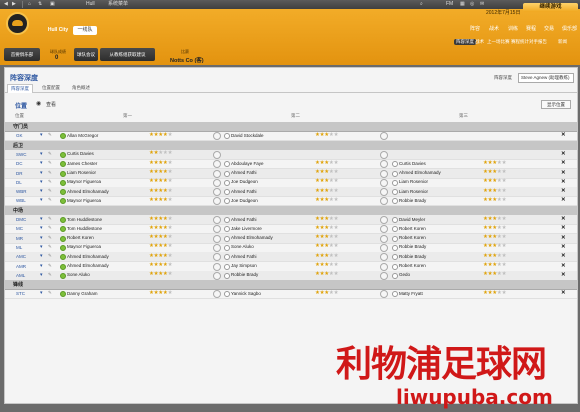 The height and width of the screenshot is (412, 580). I want to click on forward-icon: ▶, so click(14, 4).